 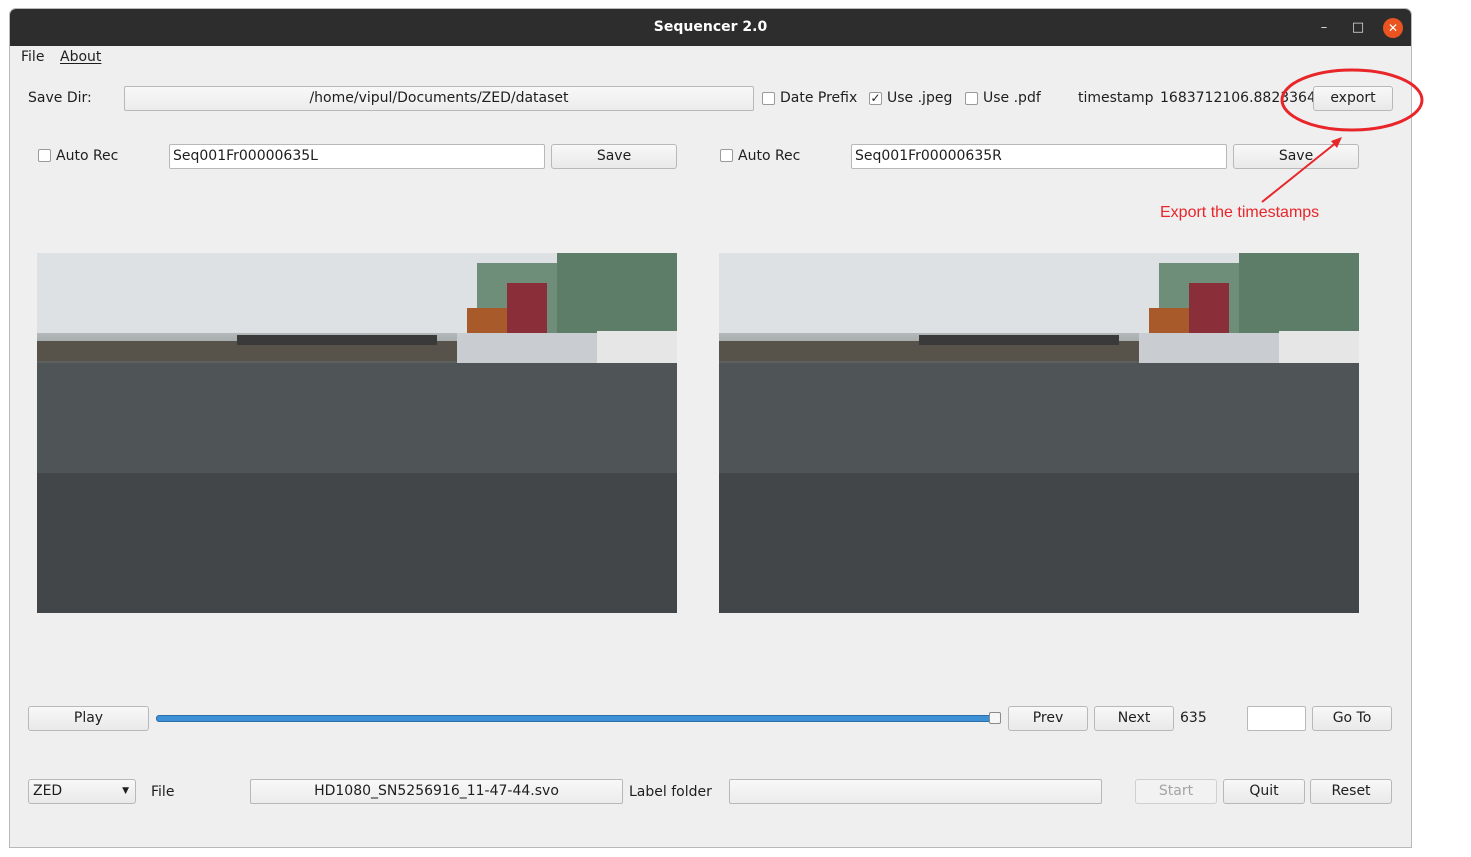 I want to click on annotation-arrow, so click(x=1299, y=172).